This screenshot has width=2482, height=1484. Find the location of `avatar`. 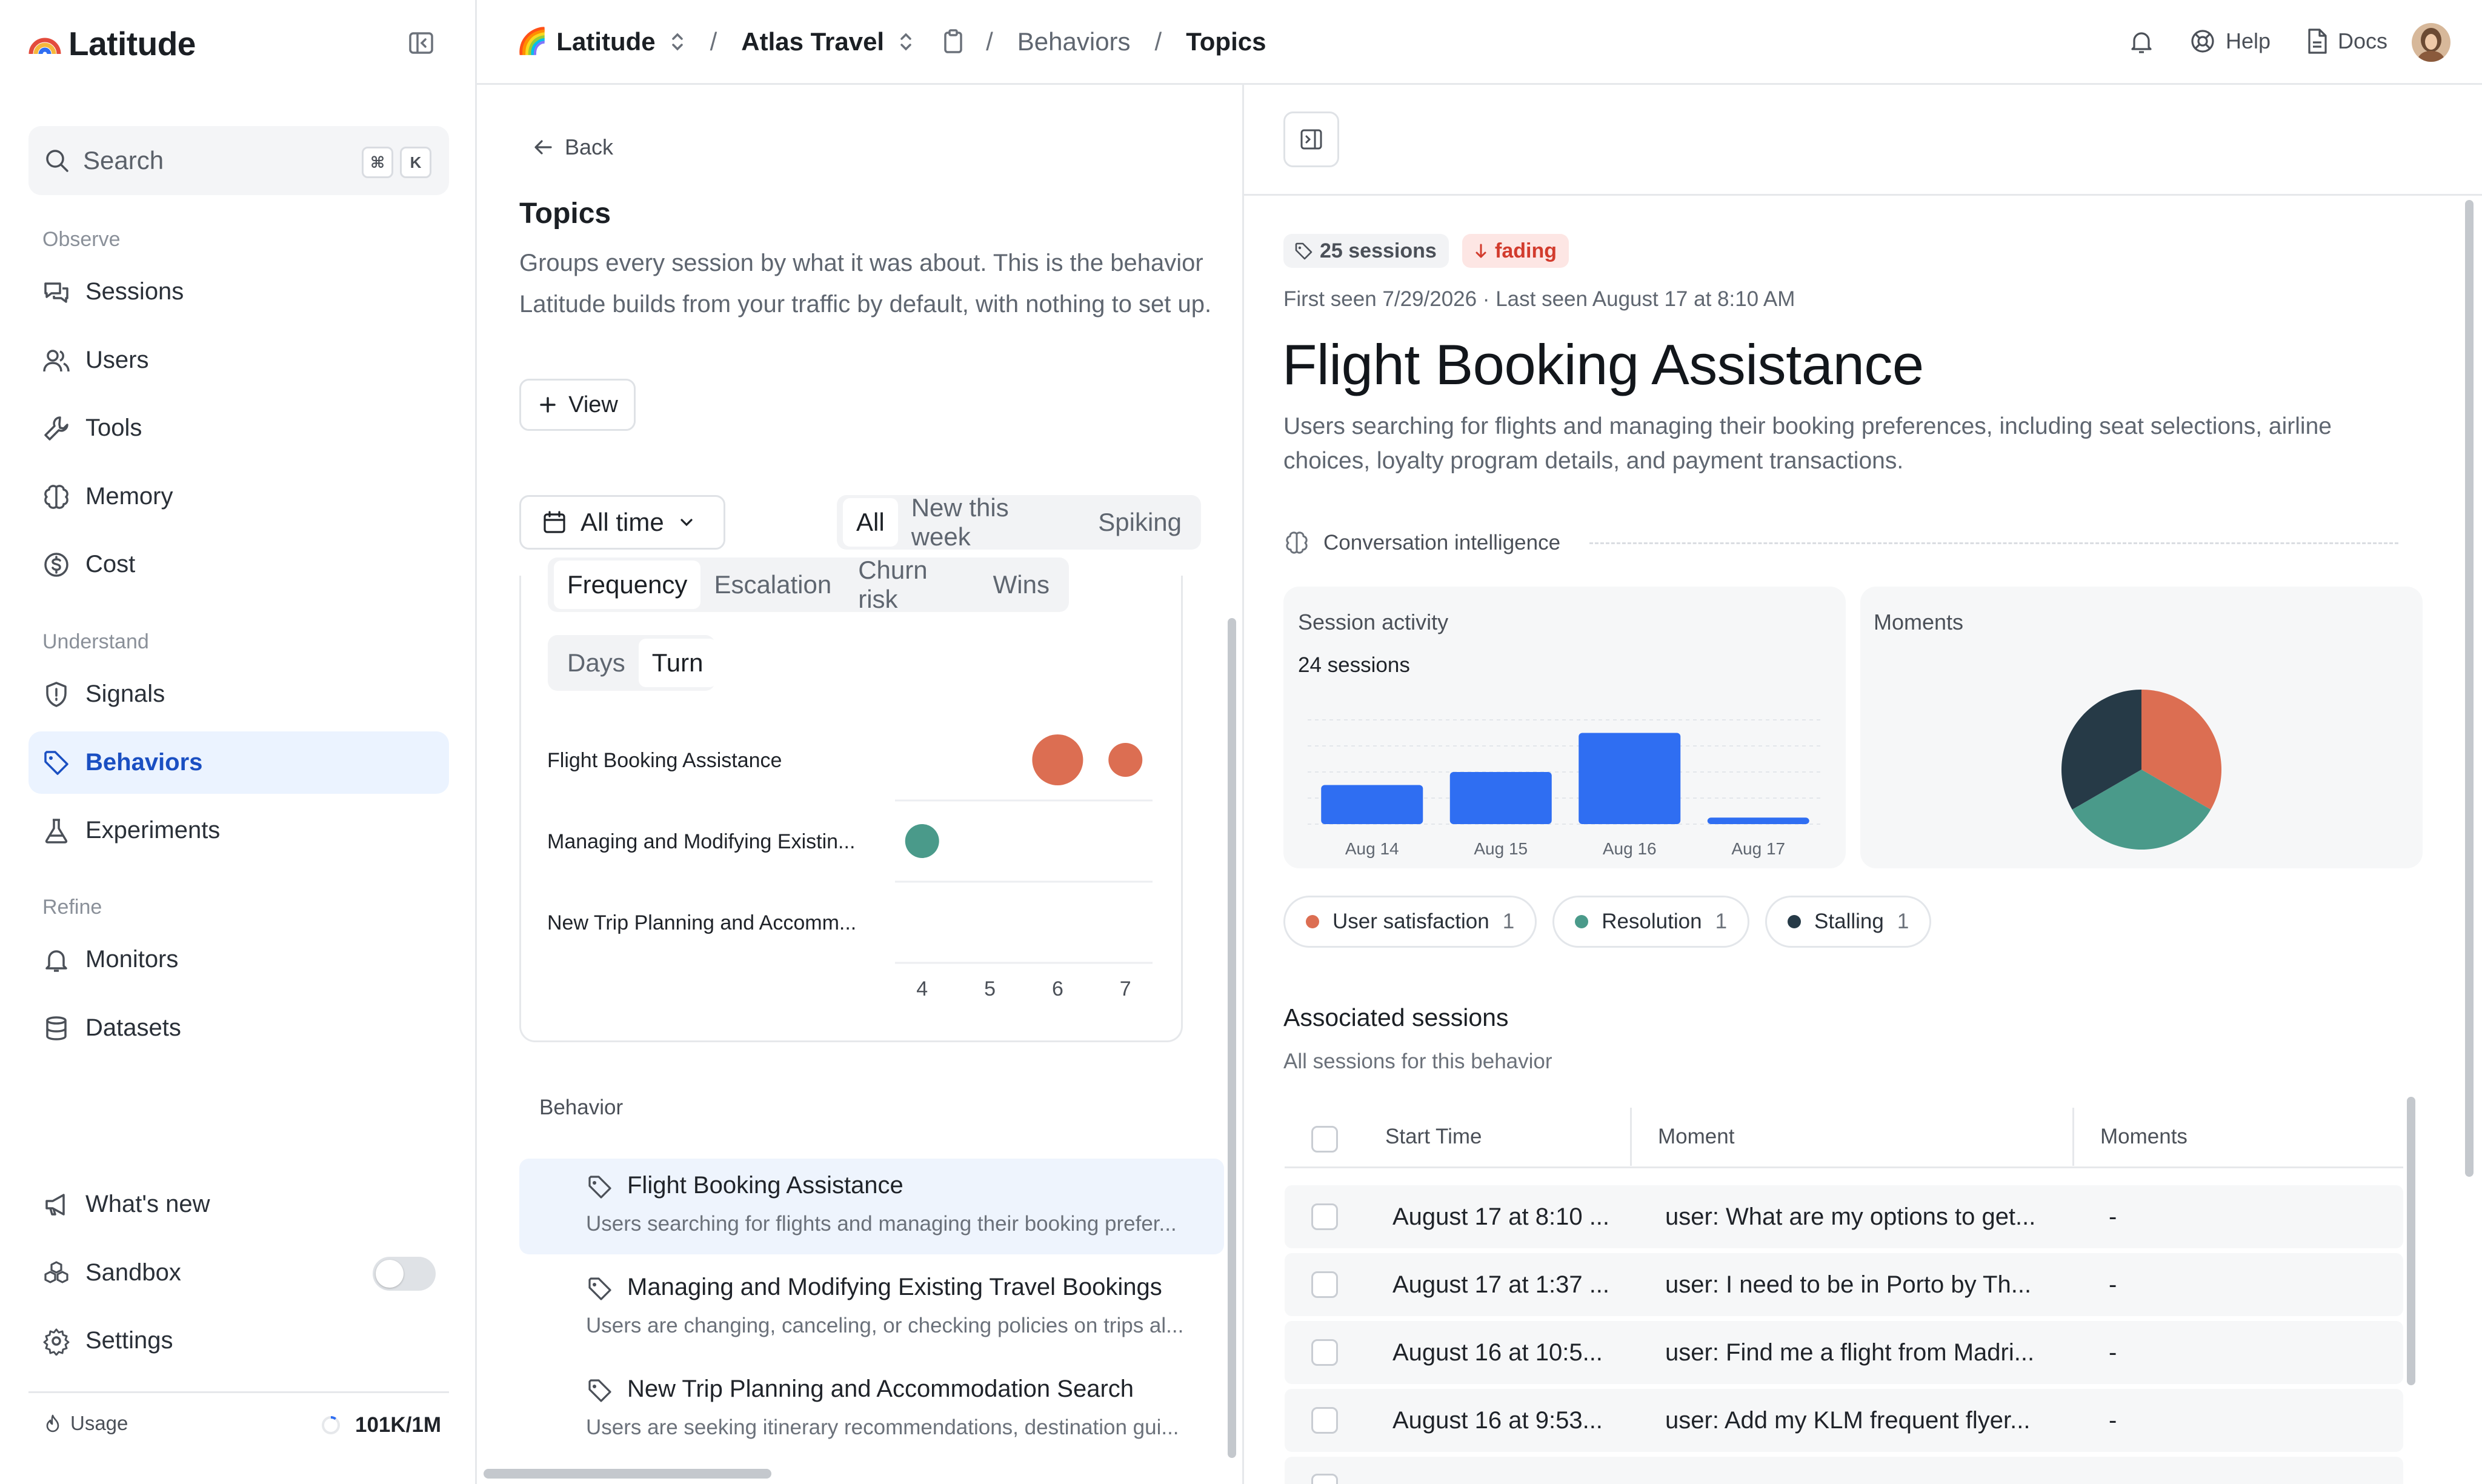

avatar is located at coordinates (2431, 42).